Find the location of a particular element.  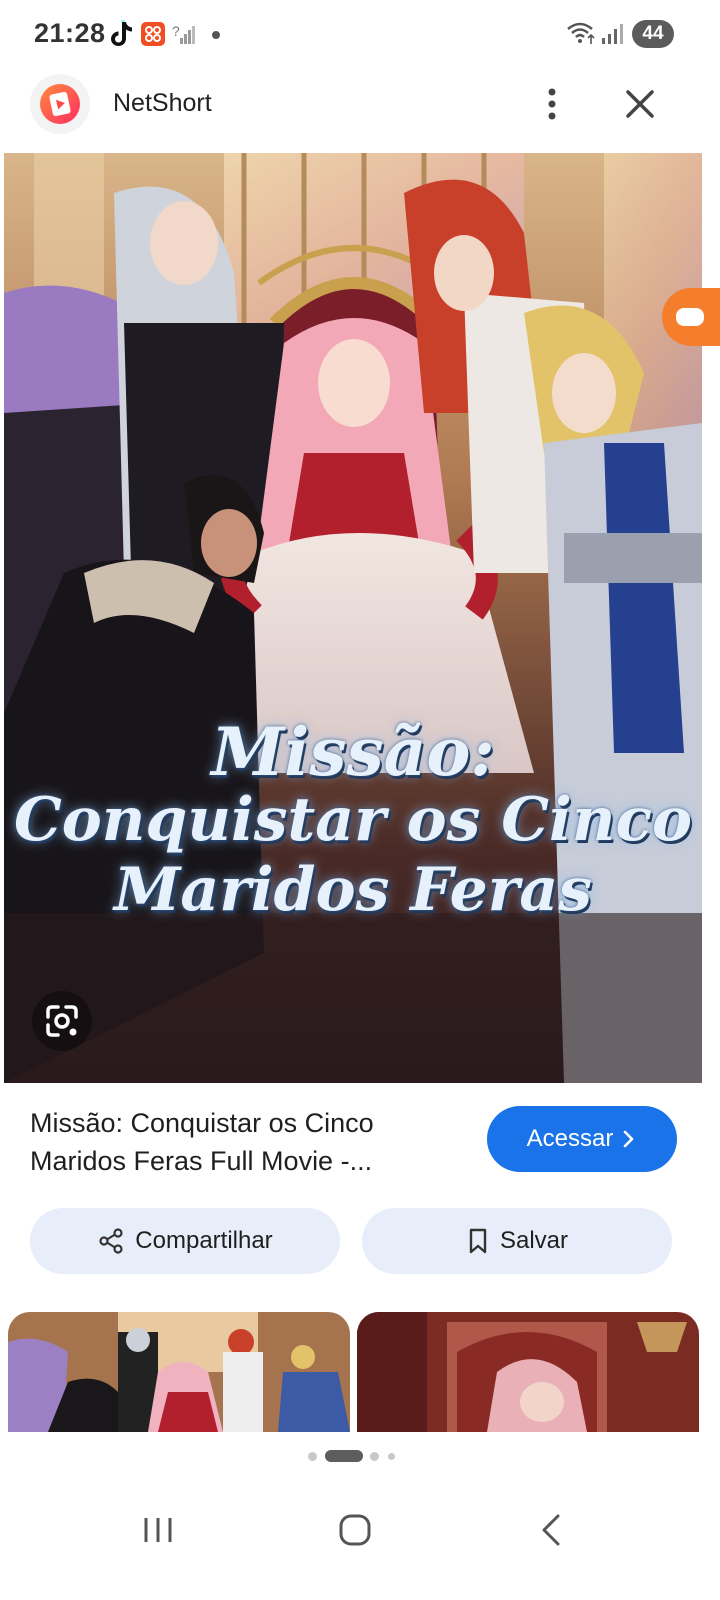

lens-search-button is located at coordinates (62, 1021).